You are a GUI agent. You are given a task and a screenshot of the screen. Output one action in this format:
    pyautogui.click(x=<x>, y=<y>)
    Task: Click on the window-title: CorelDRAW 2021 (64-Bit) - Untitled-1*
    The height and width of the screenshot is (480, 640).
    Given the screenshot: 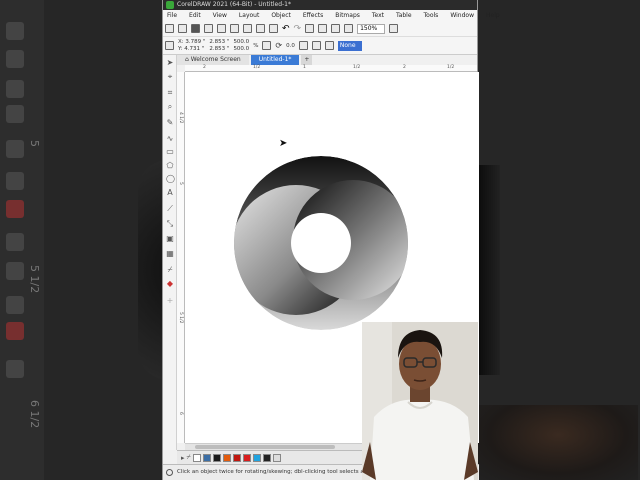 What is the action you would take?
    pyautogui.click(x=234, y=4)
    